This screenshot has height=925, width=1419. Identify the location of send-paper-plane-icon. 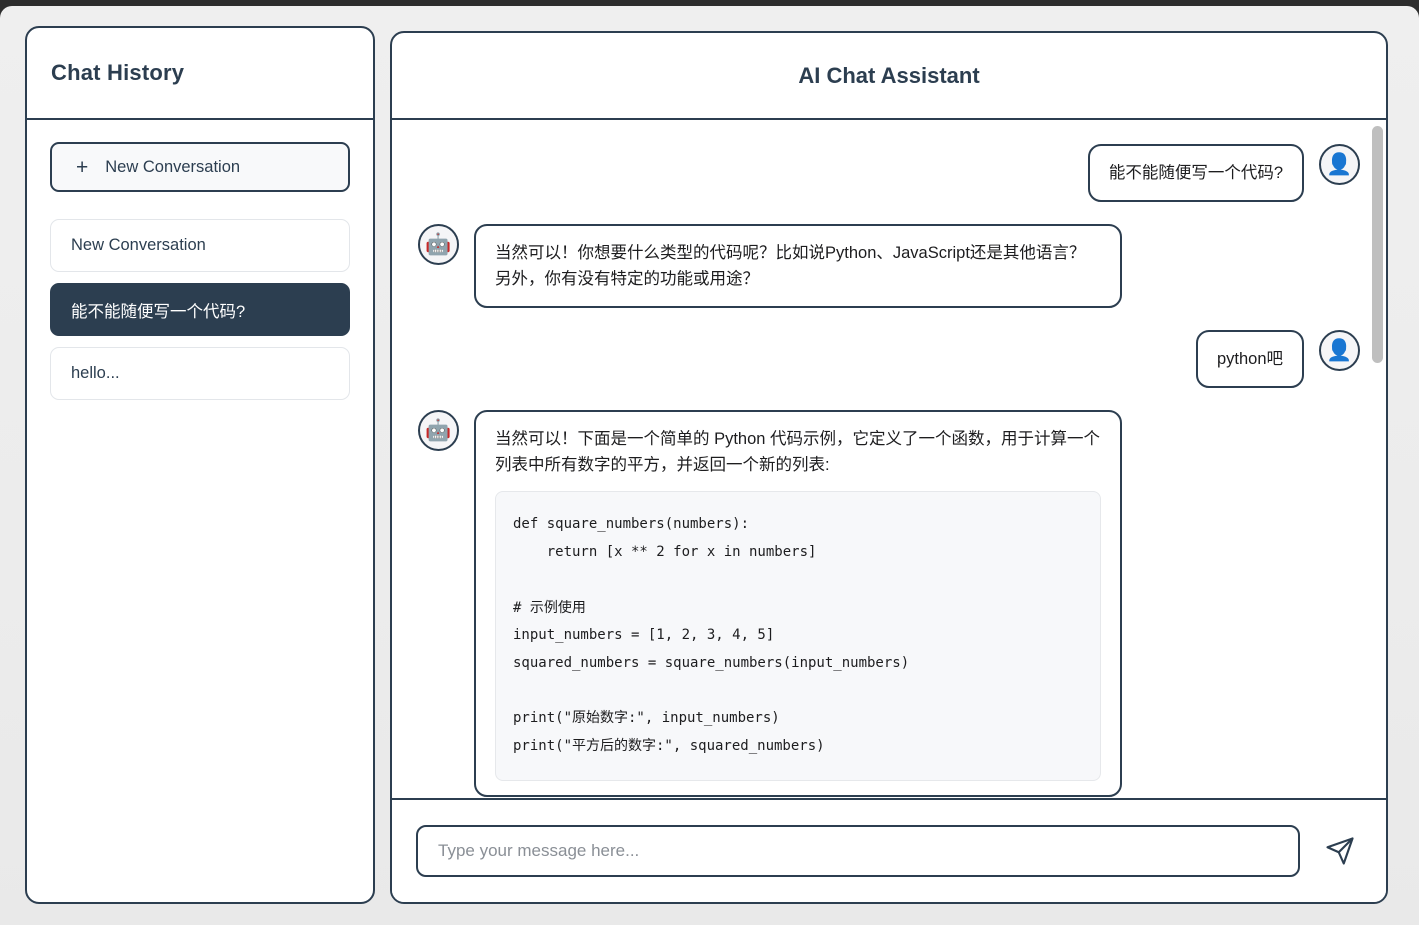
(1340, 851).